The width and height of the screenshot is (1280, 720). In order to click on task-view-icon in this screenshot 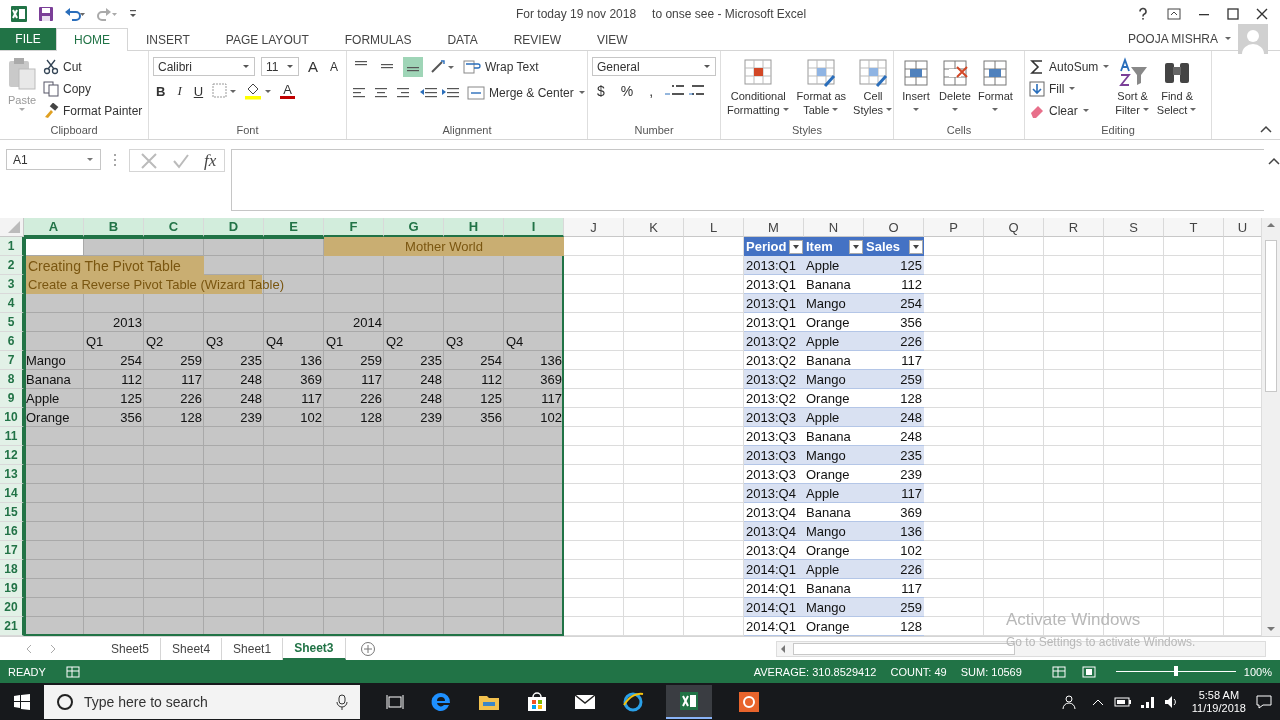, I will do `click(395, 701)`.